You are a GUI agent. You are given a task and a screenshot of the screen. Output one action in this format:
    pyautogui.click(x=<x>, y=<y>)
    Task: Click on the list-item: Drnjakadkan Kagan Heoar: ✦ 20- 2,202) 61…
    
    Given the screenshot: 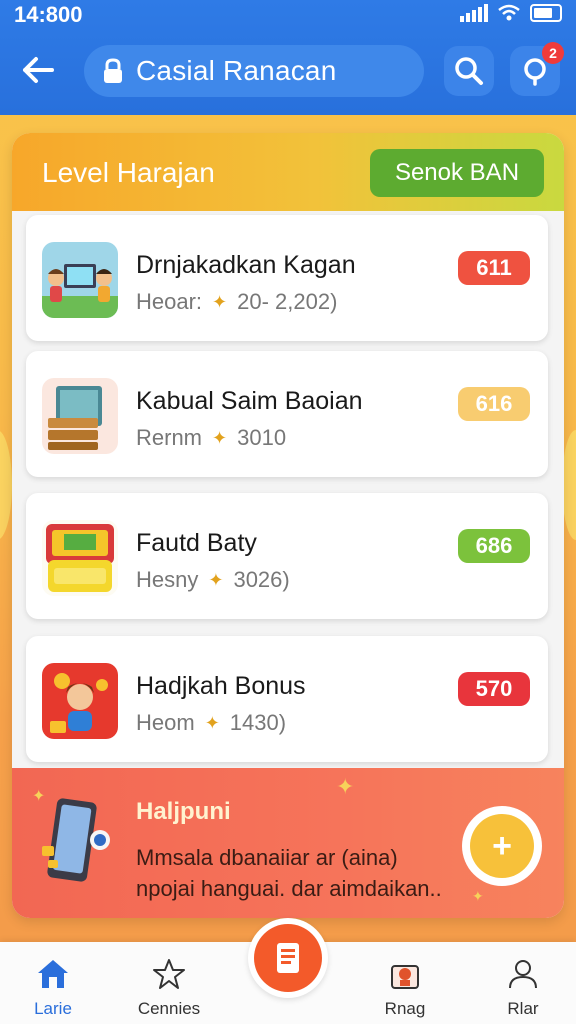 What is the action you would take?
    pyautogui.click(x=287, y=278)
    